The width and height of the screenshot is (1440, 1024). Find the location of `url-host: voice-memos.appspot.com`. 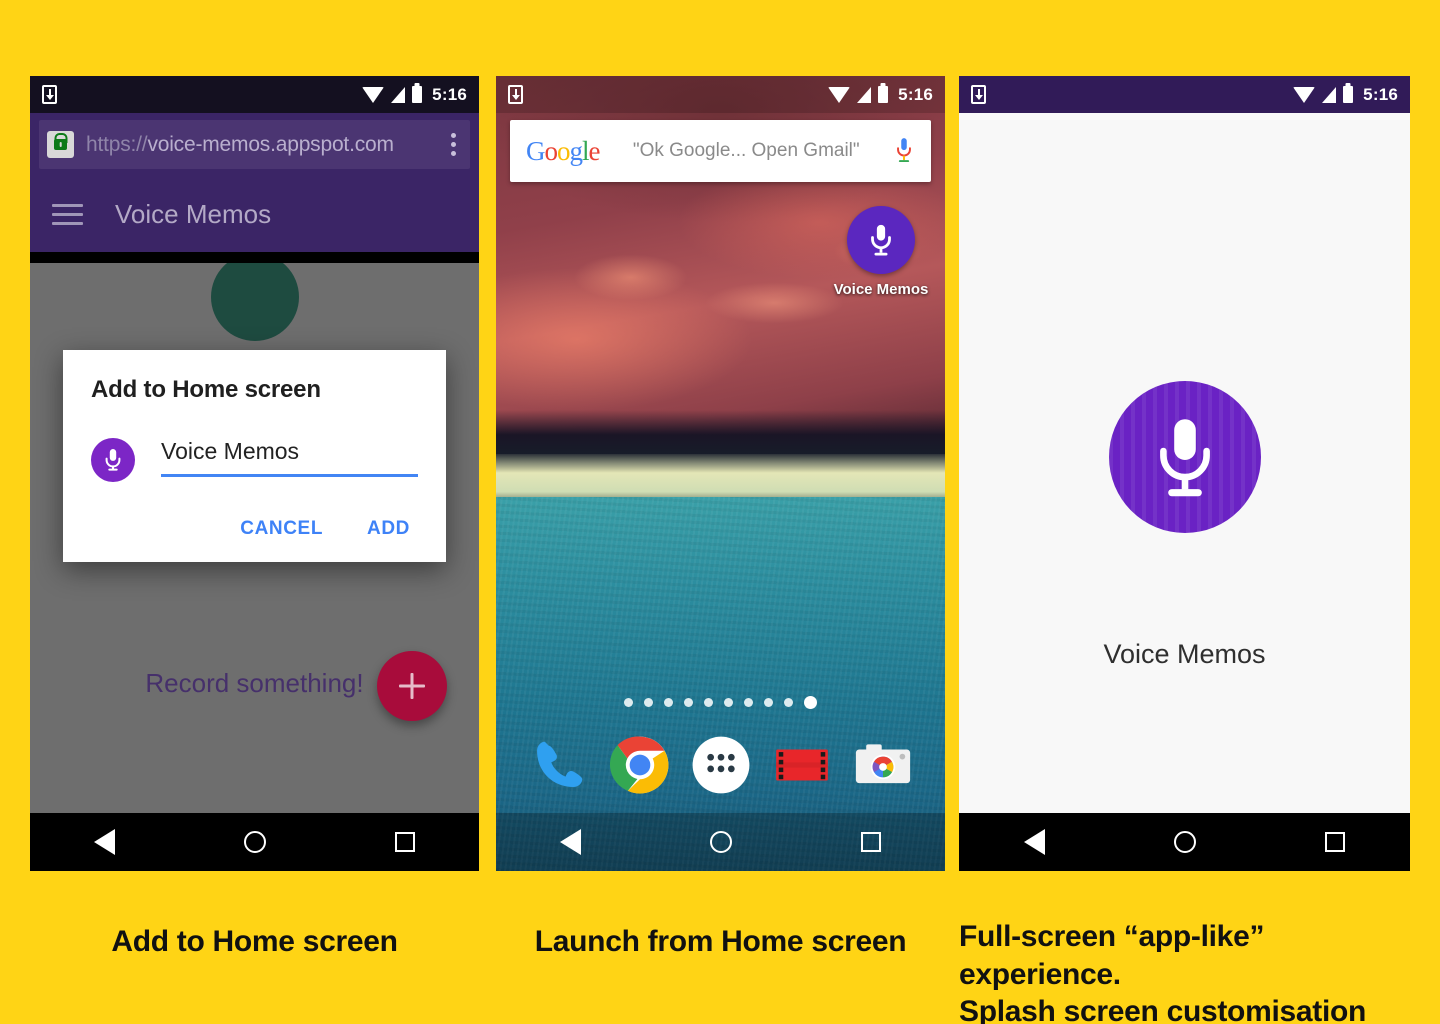

url-host: voice-memos.appspot.com is located at coordinates (270, 144).